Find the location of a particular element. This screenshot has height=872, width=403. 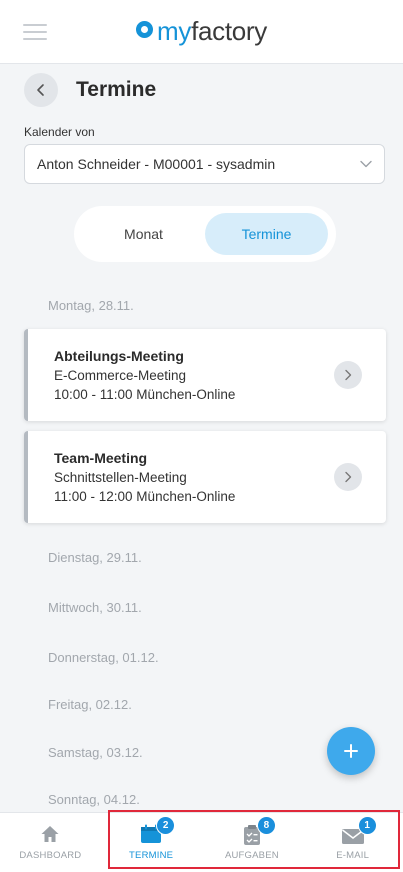

calendar-owner-label: Kalender von is located at coordinates (59, 132).